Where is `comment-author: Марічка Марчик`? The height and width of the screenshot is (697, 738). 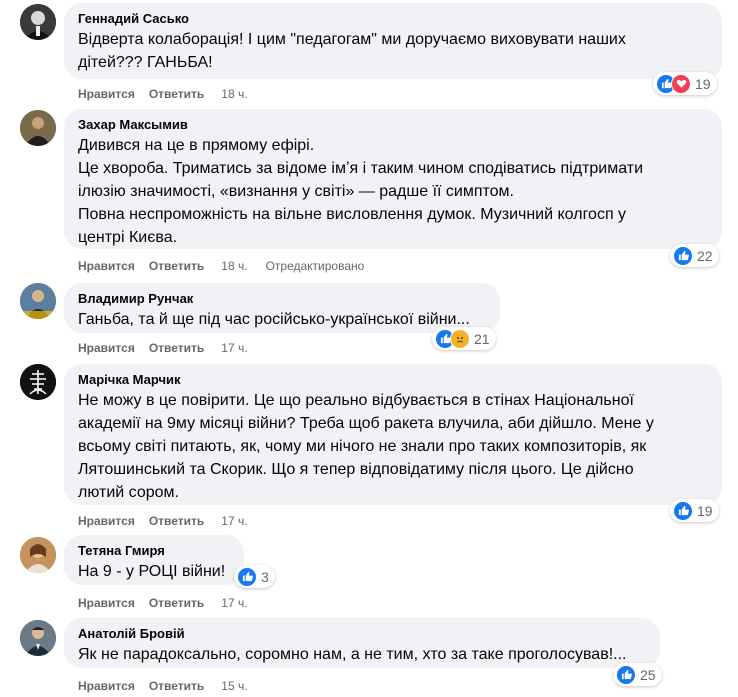
comment-author: Марічка Марчик is located at coordinates (394, 380).